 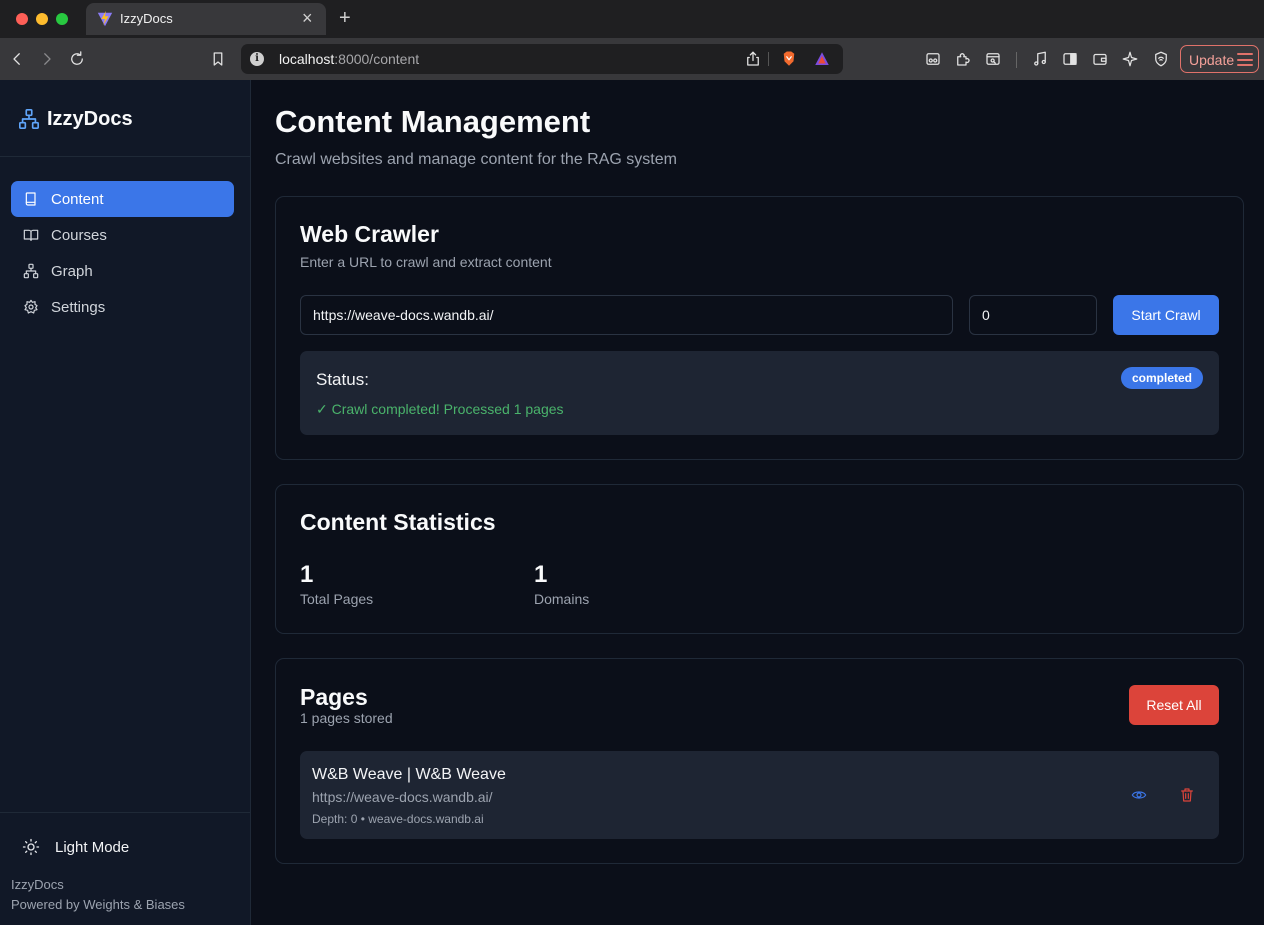 I want to click on footer-app-name: IzzyDocs, so click(x=37, y=884).